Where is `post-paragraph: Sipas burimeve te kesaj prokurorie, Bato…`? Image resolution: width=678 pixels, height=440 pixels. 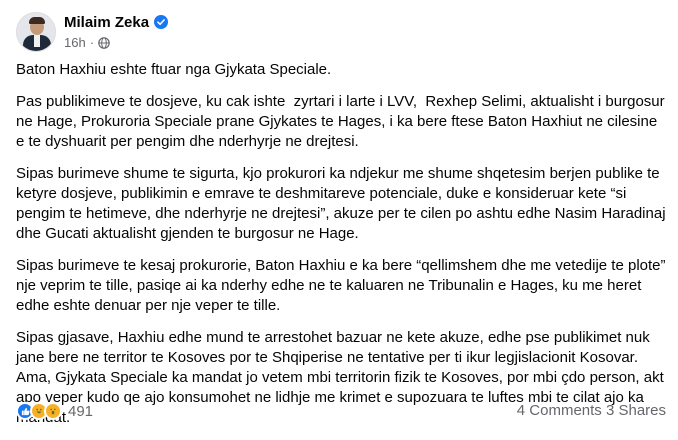 post-paragraph: Sipas burimeve te kesaj prokurorie, Bato… is located at coordinates (343, 285).